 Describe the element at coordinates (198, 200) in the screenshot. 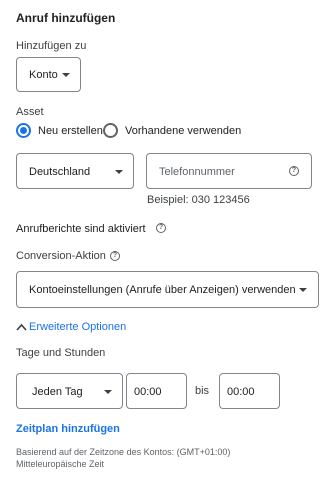

I see `phone-example: Beispiel: 030 123456` at that location.